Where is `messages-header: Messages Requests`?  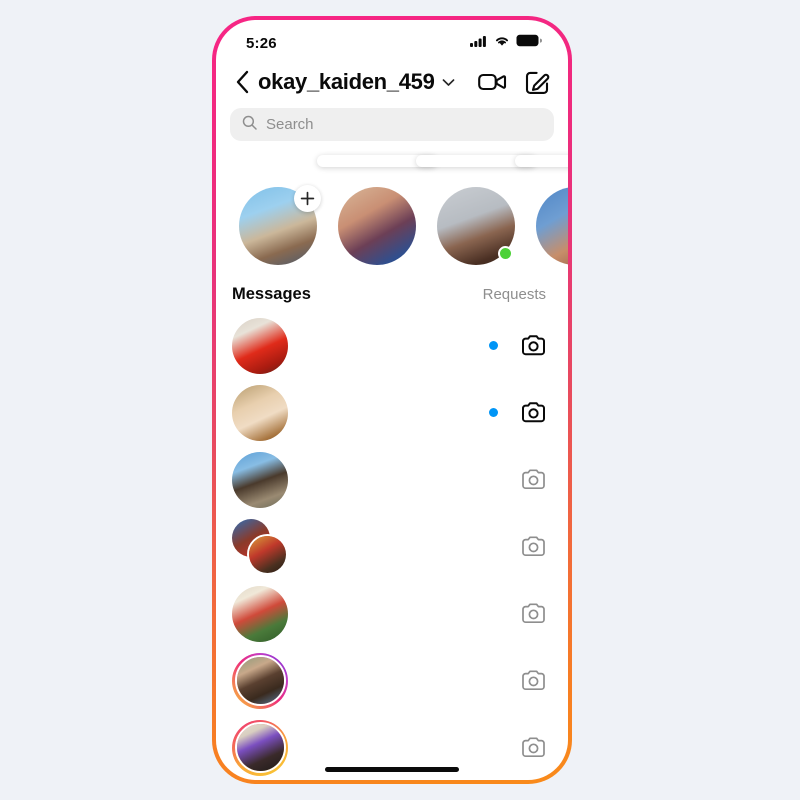
messages-header: Messages Requests is located at coordinates (392, 292).